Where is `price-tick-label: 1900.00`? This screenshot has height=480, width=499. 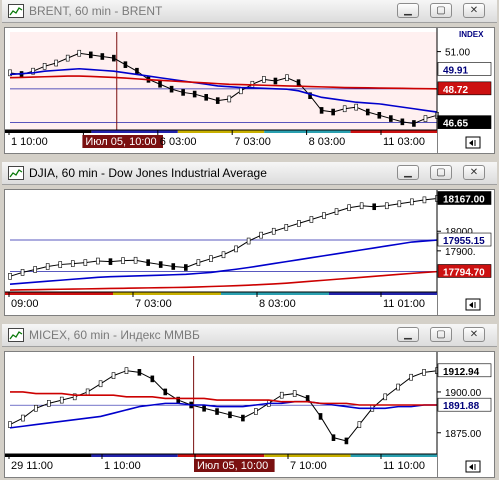
price-tick-label: 1900.00 is located at coordinates (463, 393).